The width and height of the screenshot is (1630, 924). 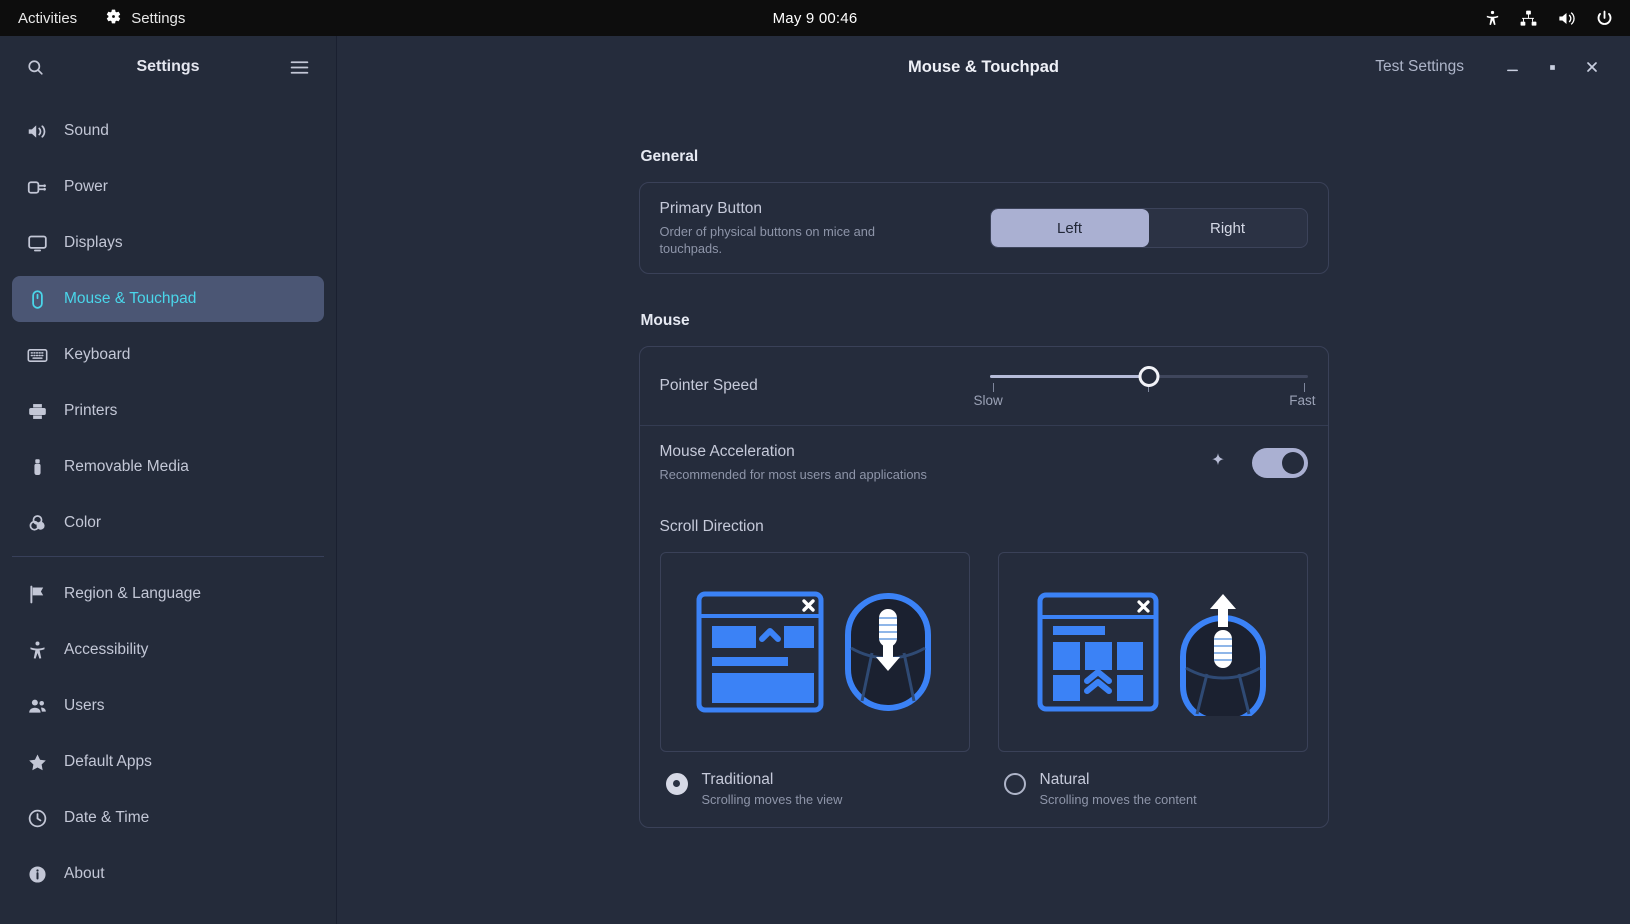 I want to click on speaker-icon, so click(x=37, y=131).